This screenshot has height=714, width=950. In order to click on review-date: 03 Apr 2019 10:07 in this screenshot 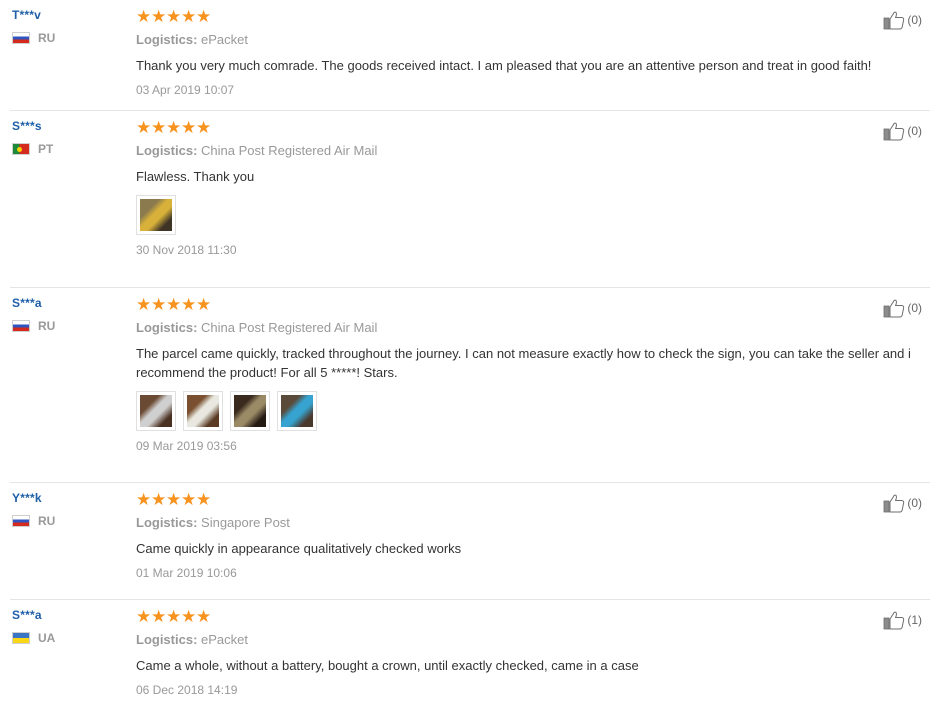, I will do `click(185, 90)`.